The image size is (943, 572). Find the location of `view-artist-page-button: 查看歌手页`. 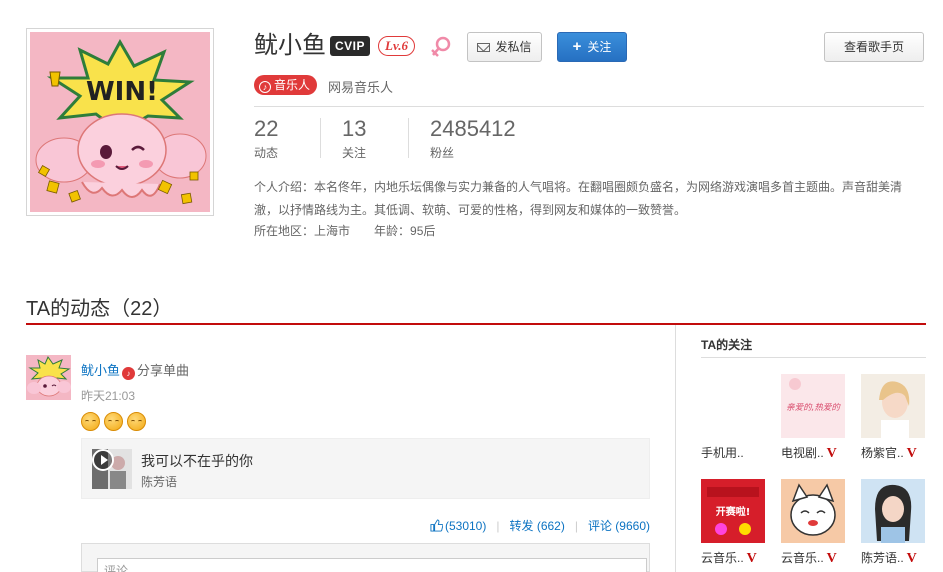

view-artist-page-button: 查看歌手页 is located at coordinates (874, 47).